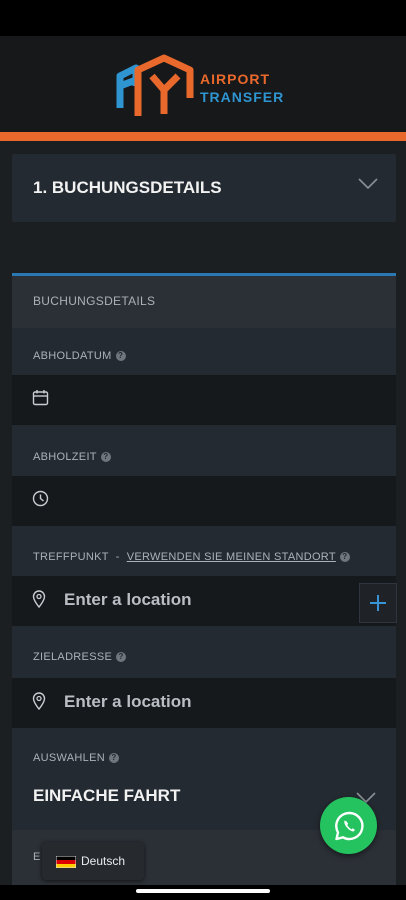 The width and height of the screenshot is (406, 900). What do you see at coordinates (204, 601) in the screenshot?
I see `meeting-point-input: Enter a location` at bounding box center [204, 601].